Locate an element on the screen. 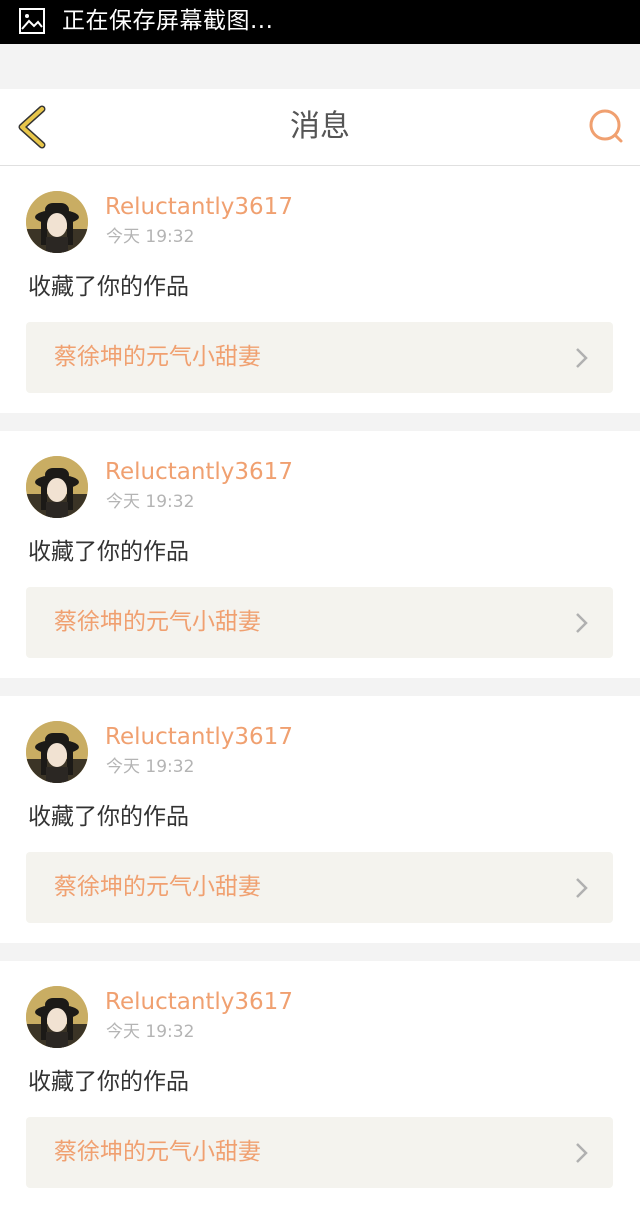  image-icon is located at coordinates (32, 21).